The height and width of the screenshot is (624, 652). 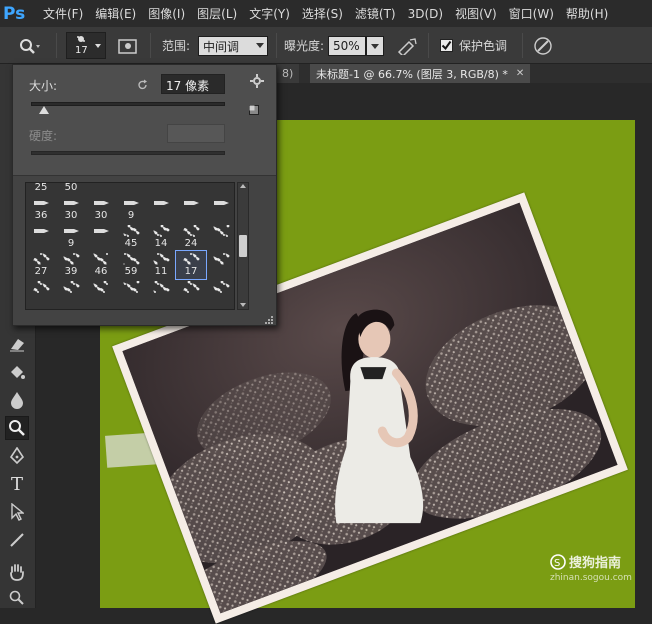 I want to click on gear-icon, so click(x=257, y=81).